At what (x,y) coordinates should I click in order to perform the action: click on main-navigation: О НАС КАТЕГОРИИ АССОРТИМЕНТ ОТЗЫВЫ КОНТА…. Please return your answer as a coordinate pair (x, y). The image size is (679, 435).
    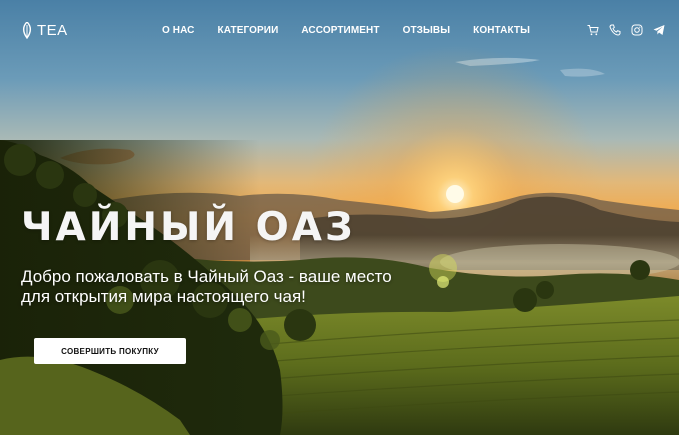
    Looking at the image, I should click on (346, 30).